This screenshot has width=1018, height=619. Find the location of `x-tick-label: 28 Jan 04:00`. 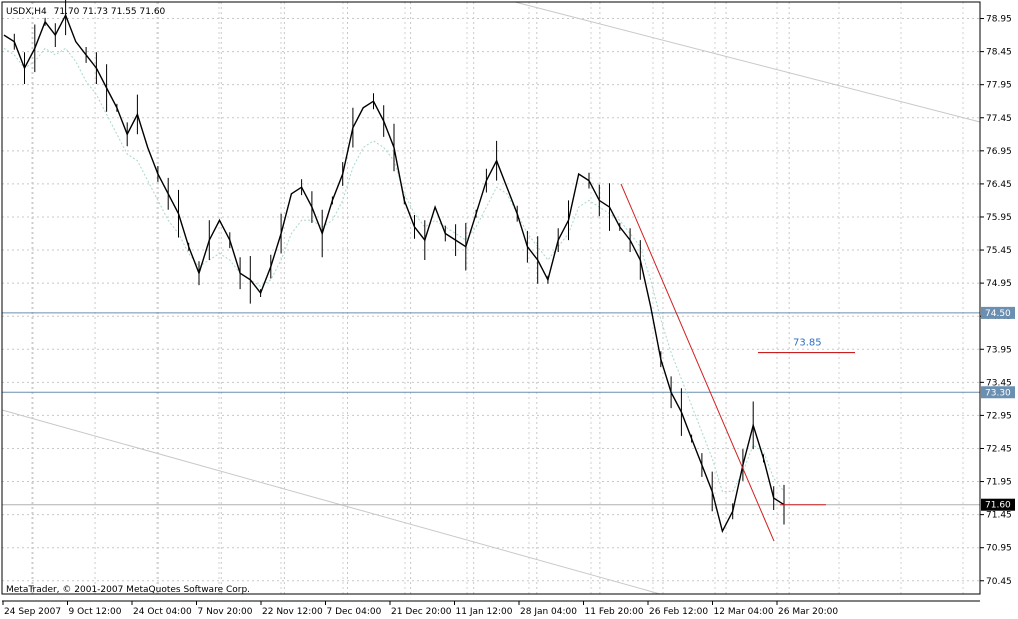

x-tick-label: 28 Jan 04:00 is located at coordinates (548, 612).